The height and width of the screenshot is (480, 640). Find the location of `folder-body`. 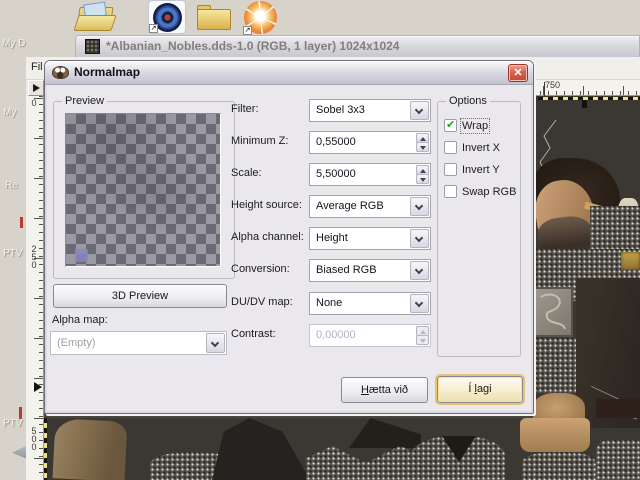

folder-body is located at coordinates (214, 19).